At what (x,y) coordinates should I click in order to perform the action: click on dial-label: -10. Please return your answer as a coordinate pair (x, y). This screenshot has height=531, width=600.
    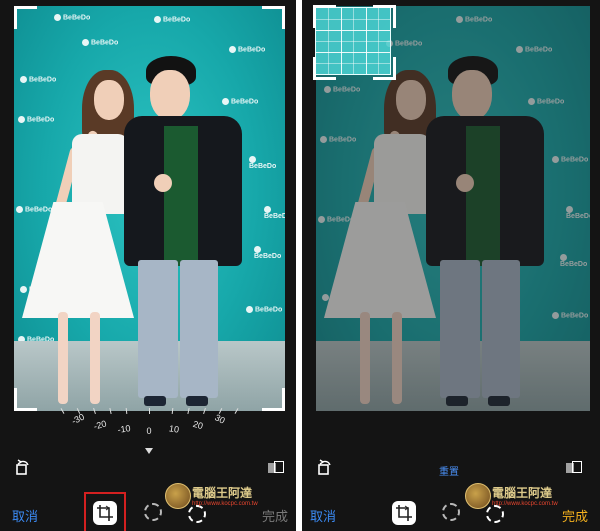
    Looking at the image, I should click on (124, 429).